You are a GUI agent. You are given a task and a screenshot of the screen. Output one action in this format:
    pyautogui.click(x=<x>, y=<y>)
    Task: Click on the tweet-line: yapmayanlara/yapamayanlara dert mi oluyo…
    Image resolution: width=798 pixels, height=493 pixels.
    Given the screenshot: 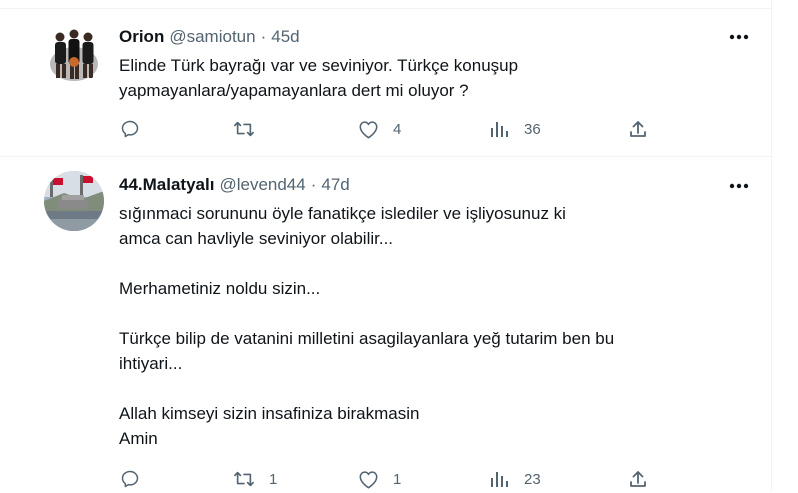 What is the action you would take?
    pyautogui.click(x=294, y=90)
    